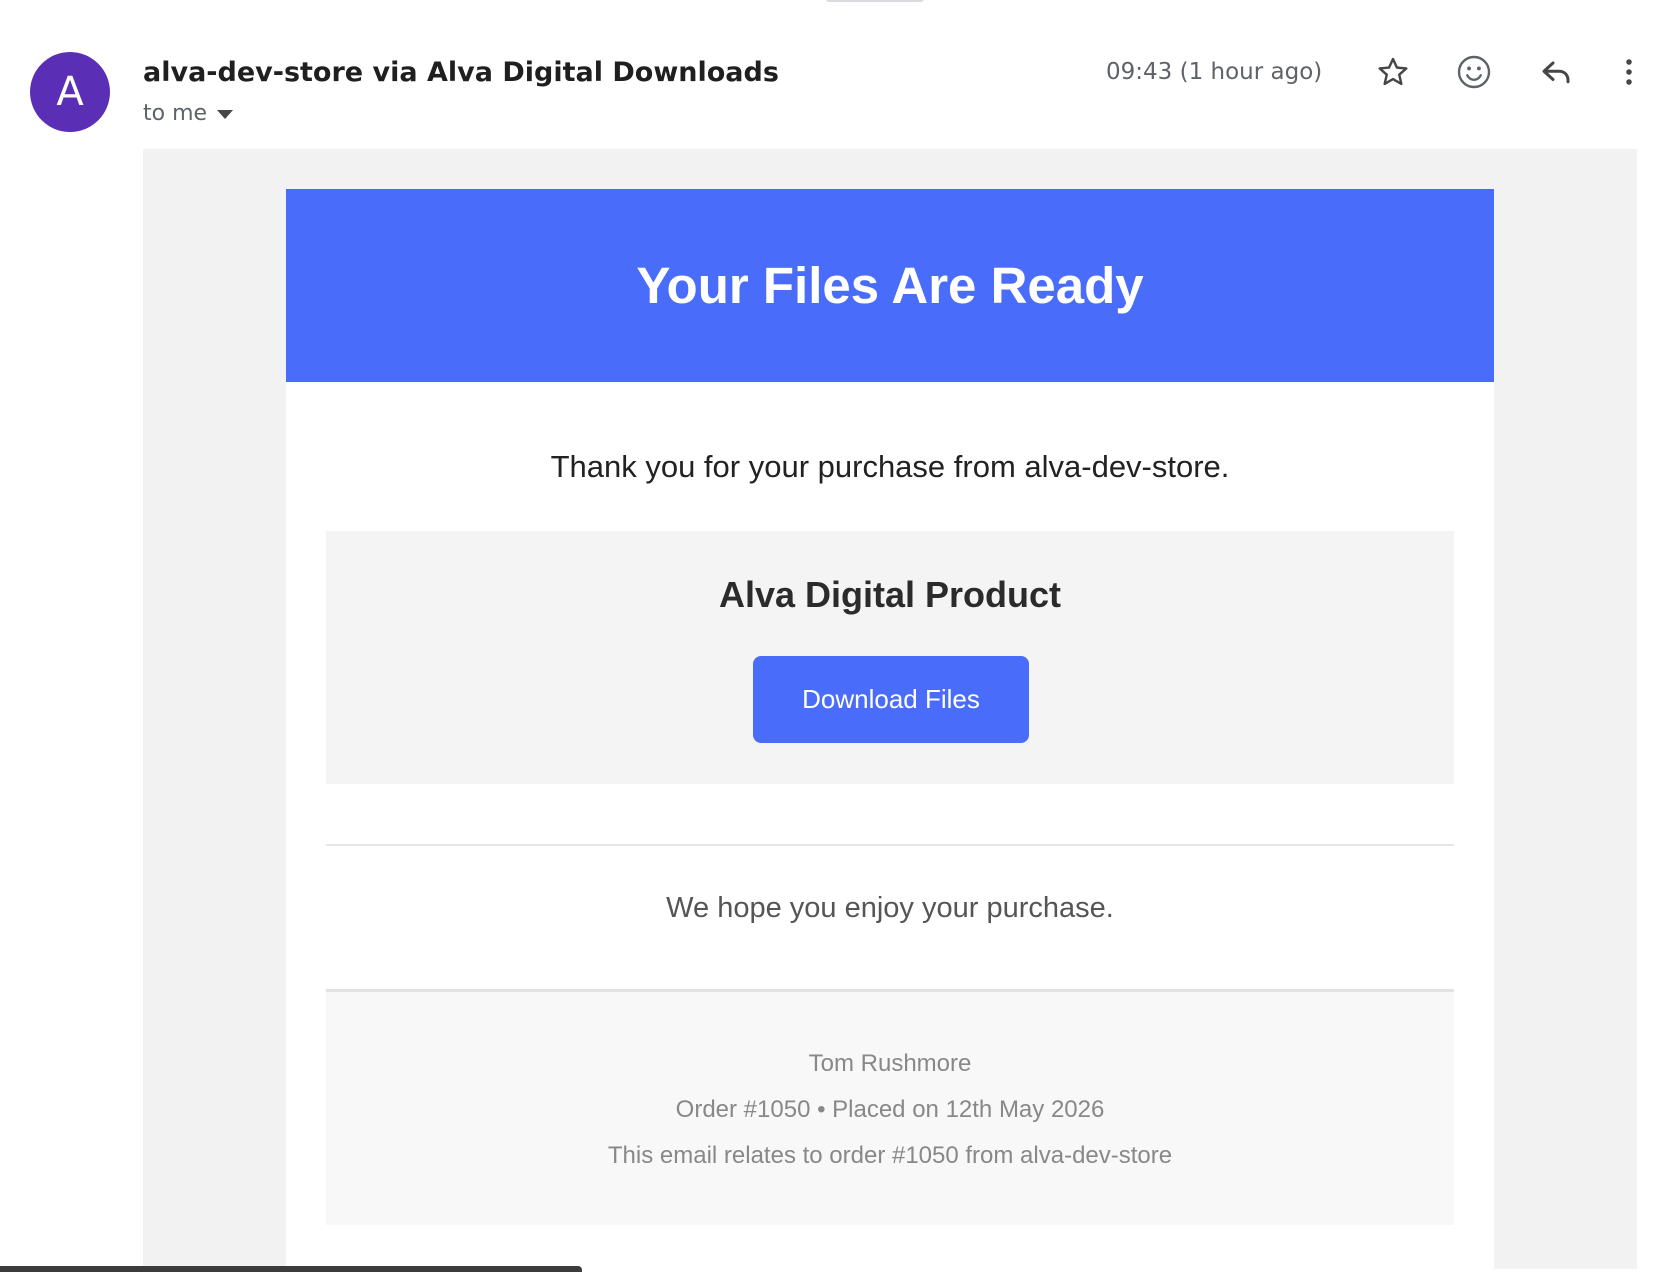 This screenshot has height=1272, width=1668. I want to click on sender-avatar: A, so click(70, 92).